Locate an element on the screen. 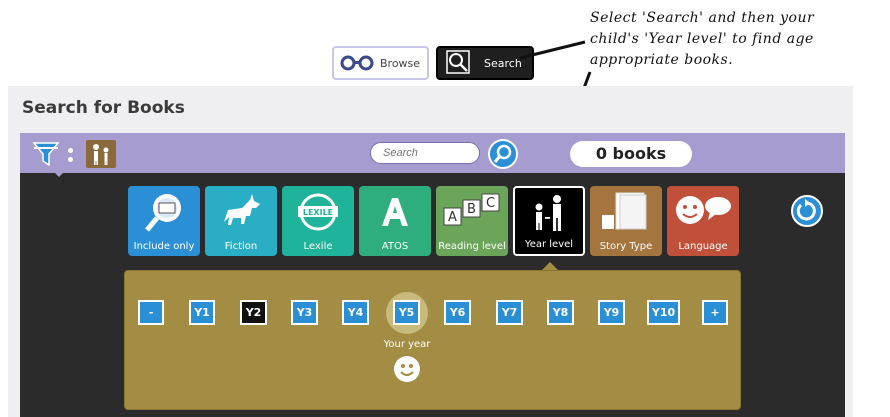 The height and width of the screenshot is (417, 890). svg-text: C is located at coordinates (490, 203).